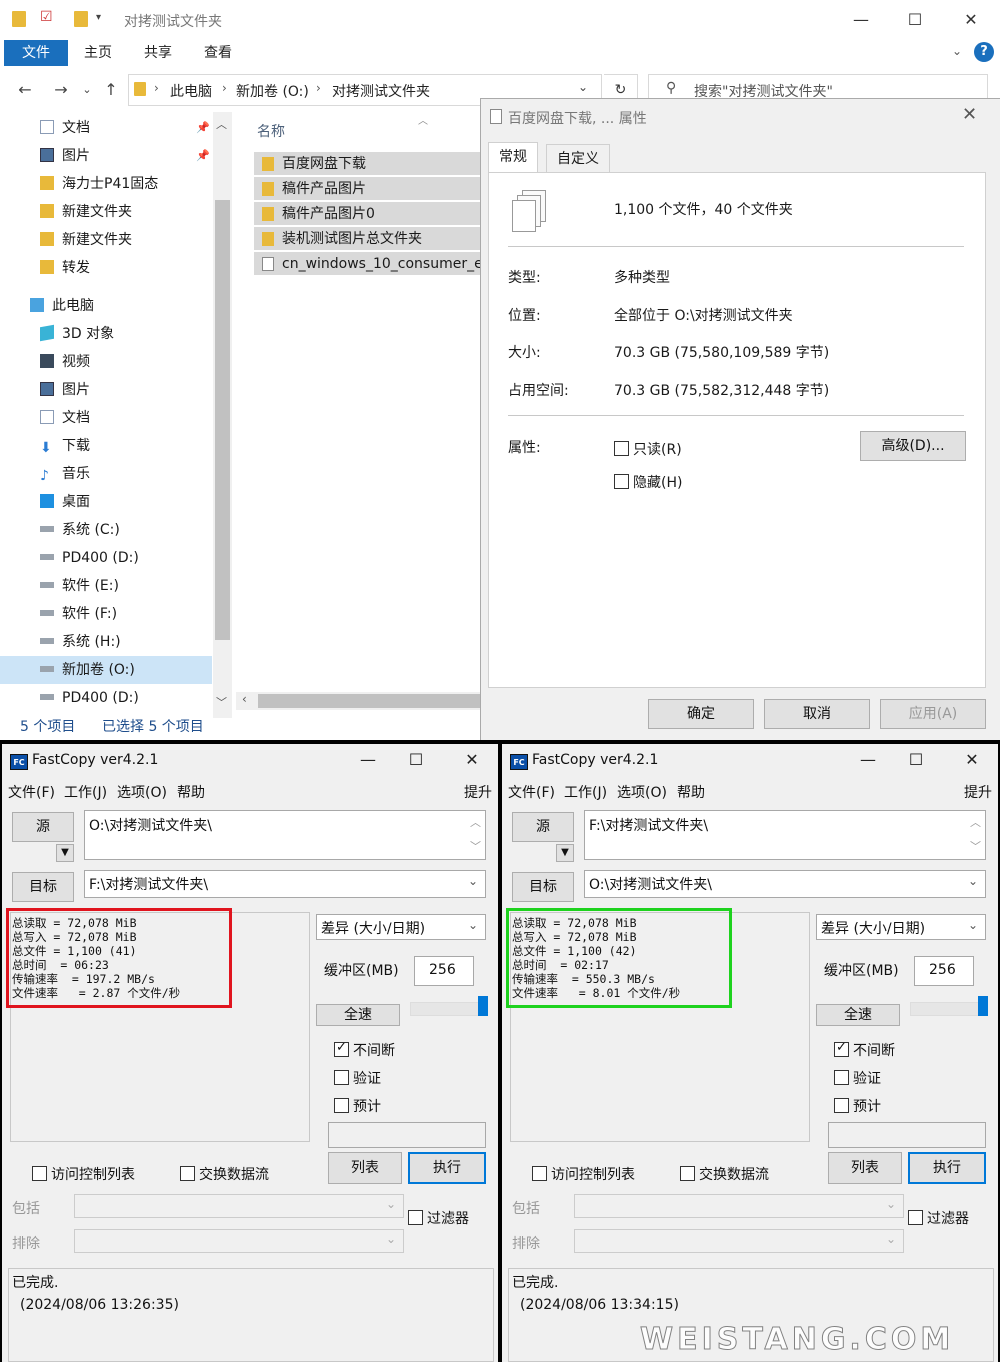 This screenshot has height=1362, width=1000. Describe the element at coordinates (25, 90) in the screenshot. I see `back-icon: ←` at that location.